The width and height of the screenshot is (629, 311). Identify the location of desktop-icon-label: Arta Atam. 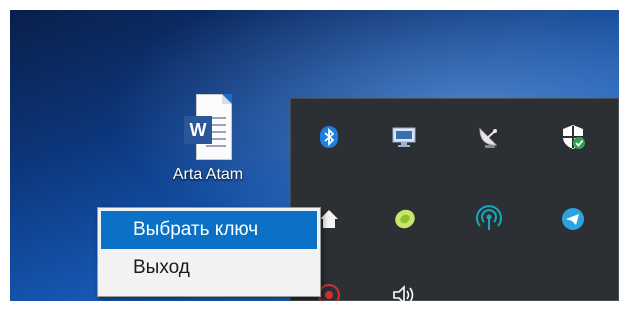
(208, 174).